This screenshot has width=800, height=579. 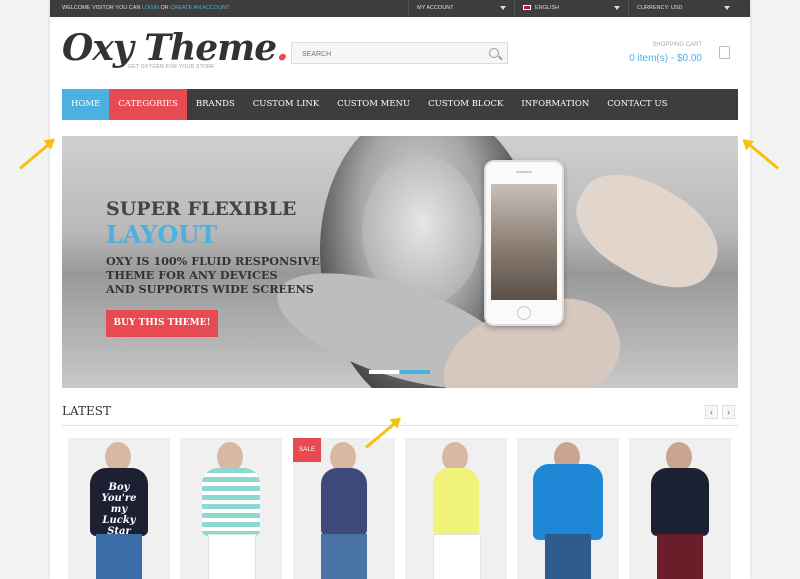 I want to click on my-account-dropdown: MY ACCOUNT, so click(x=461, y=8).